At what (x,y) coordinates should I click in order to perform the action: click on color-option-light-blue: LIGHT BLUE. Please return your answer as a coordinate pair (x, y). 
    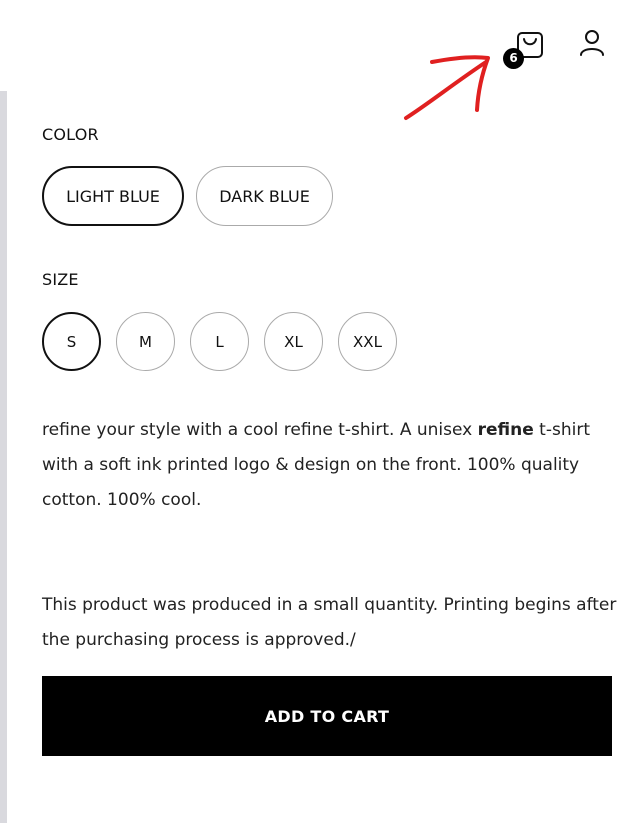
    Looking at the image, I should click on (113, 196).